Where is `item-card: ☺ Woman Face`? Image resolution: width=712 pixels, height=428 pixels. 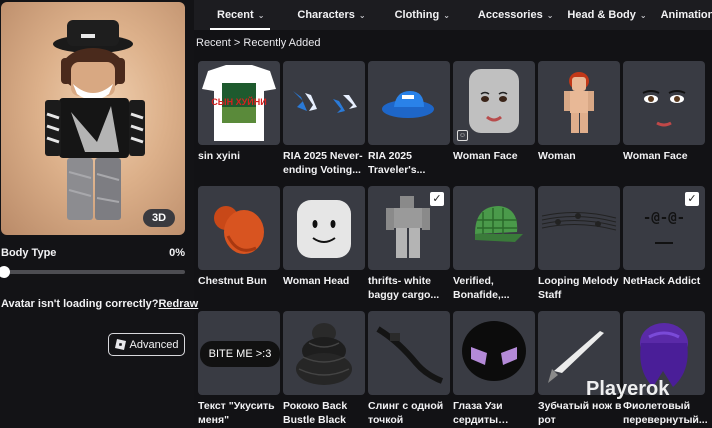
item-card: ☺ Woman Face is located at coordinates (494, 112).